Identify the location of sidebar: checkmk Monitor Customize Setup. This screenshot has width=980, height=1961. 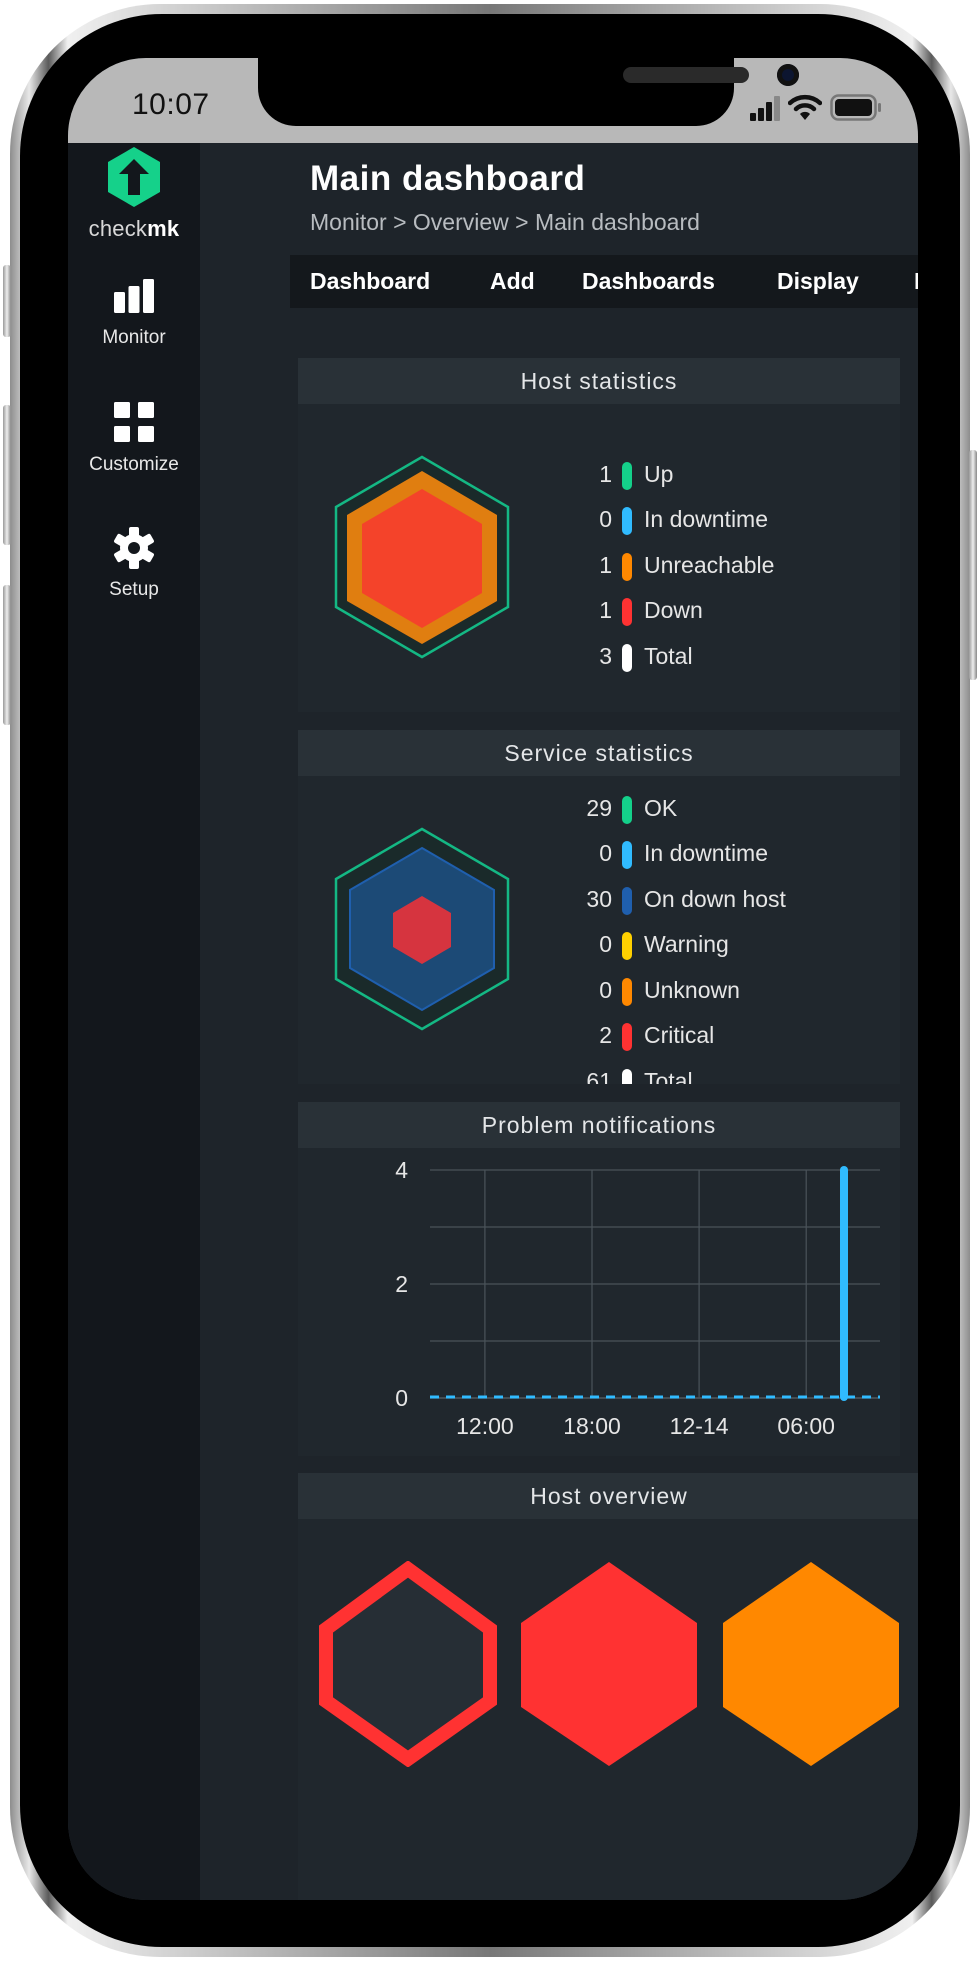
(134, 1021).